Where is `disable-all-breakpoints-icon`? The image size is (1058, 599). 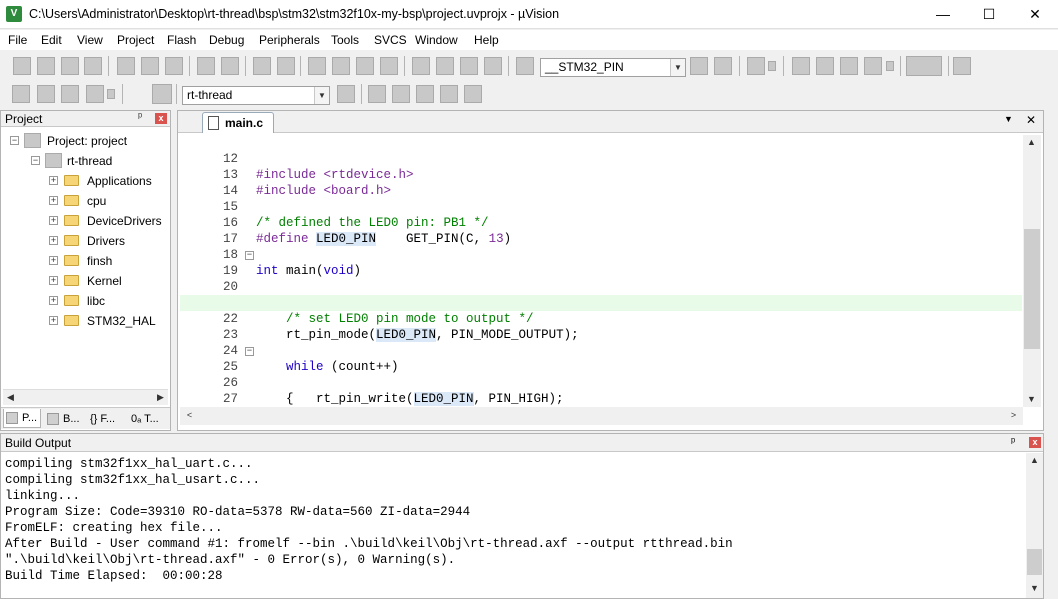
disable-all-breakpoints-icon is located at coordinates (849, 66).